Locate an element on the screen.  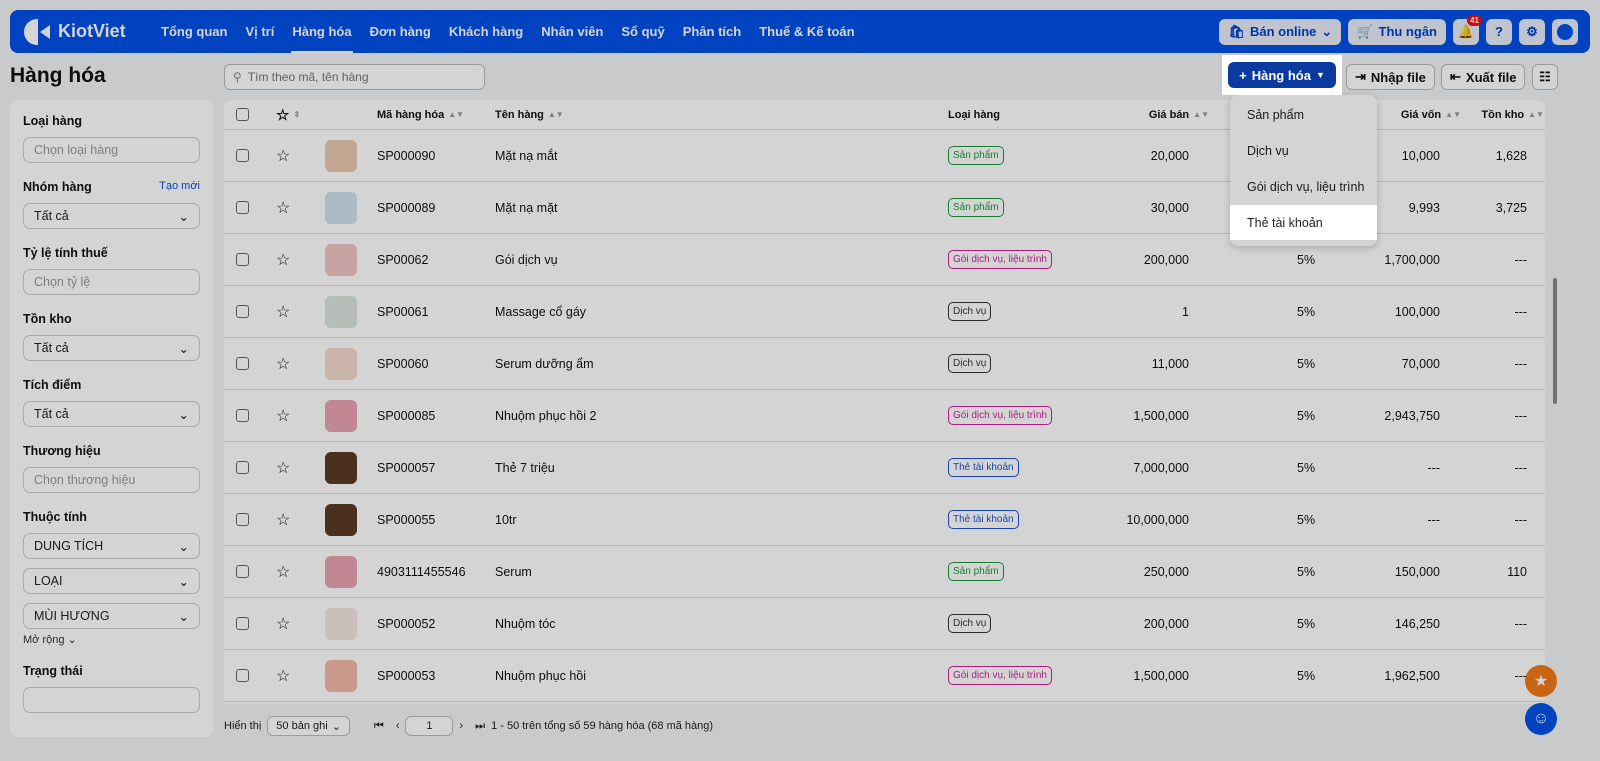
plus-icon: + is located at coordinates (1243, 75).